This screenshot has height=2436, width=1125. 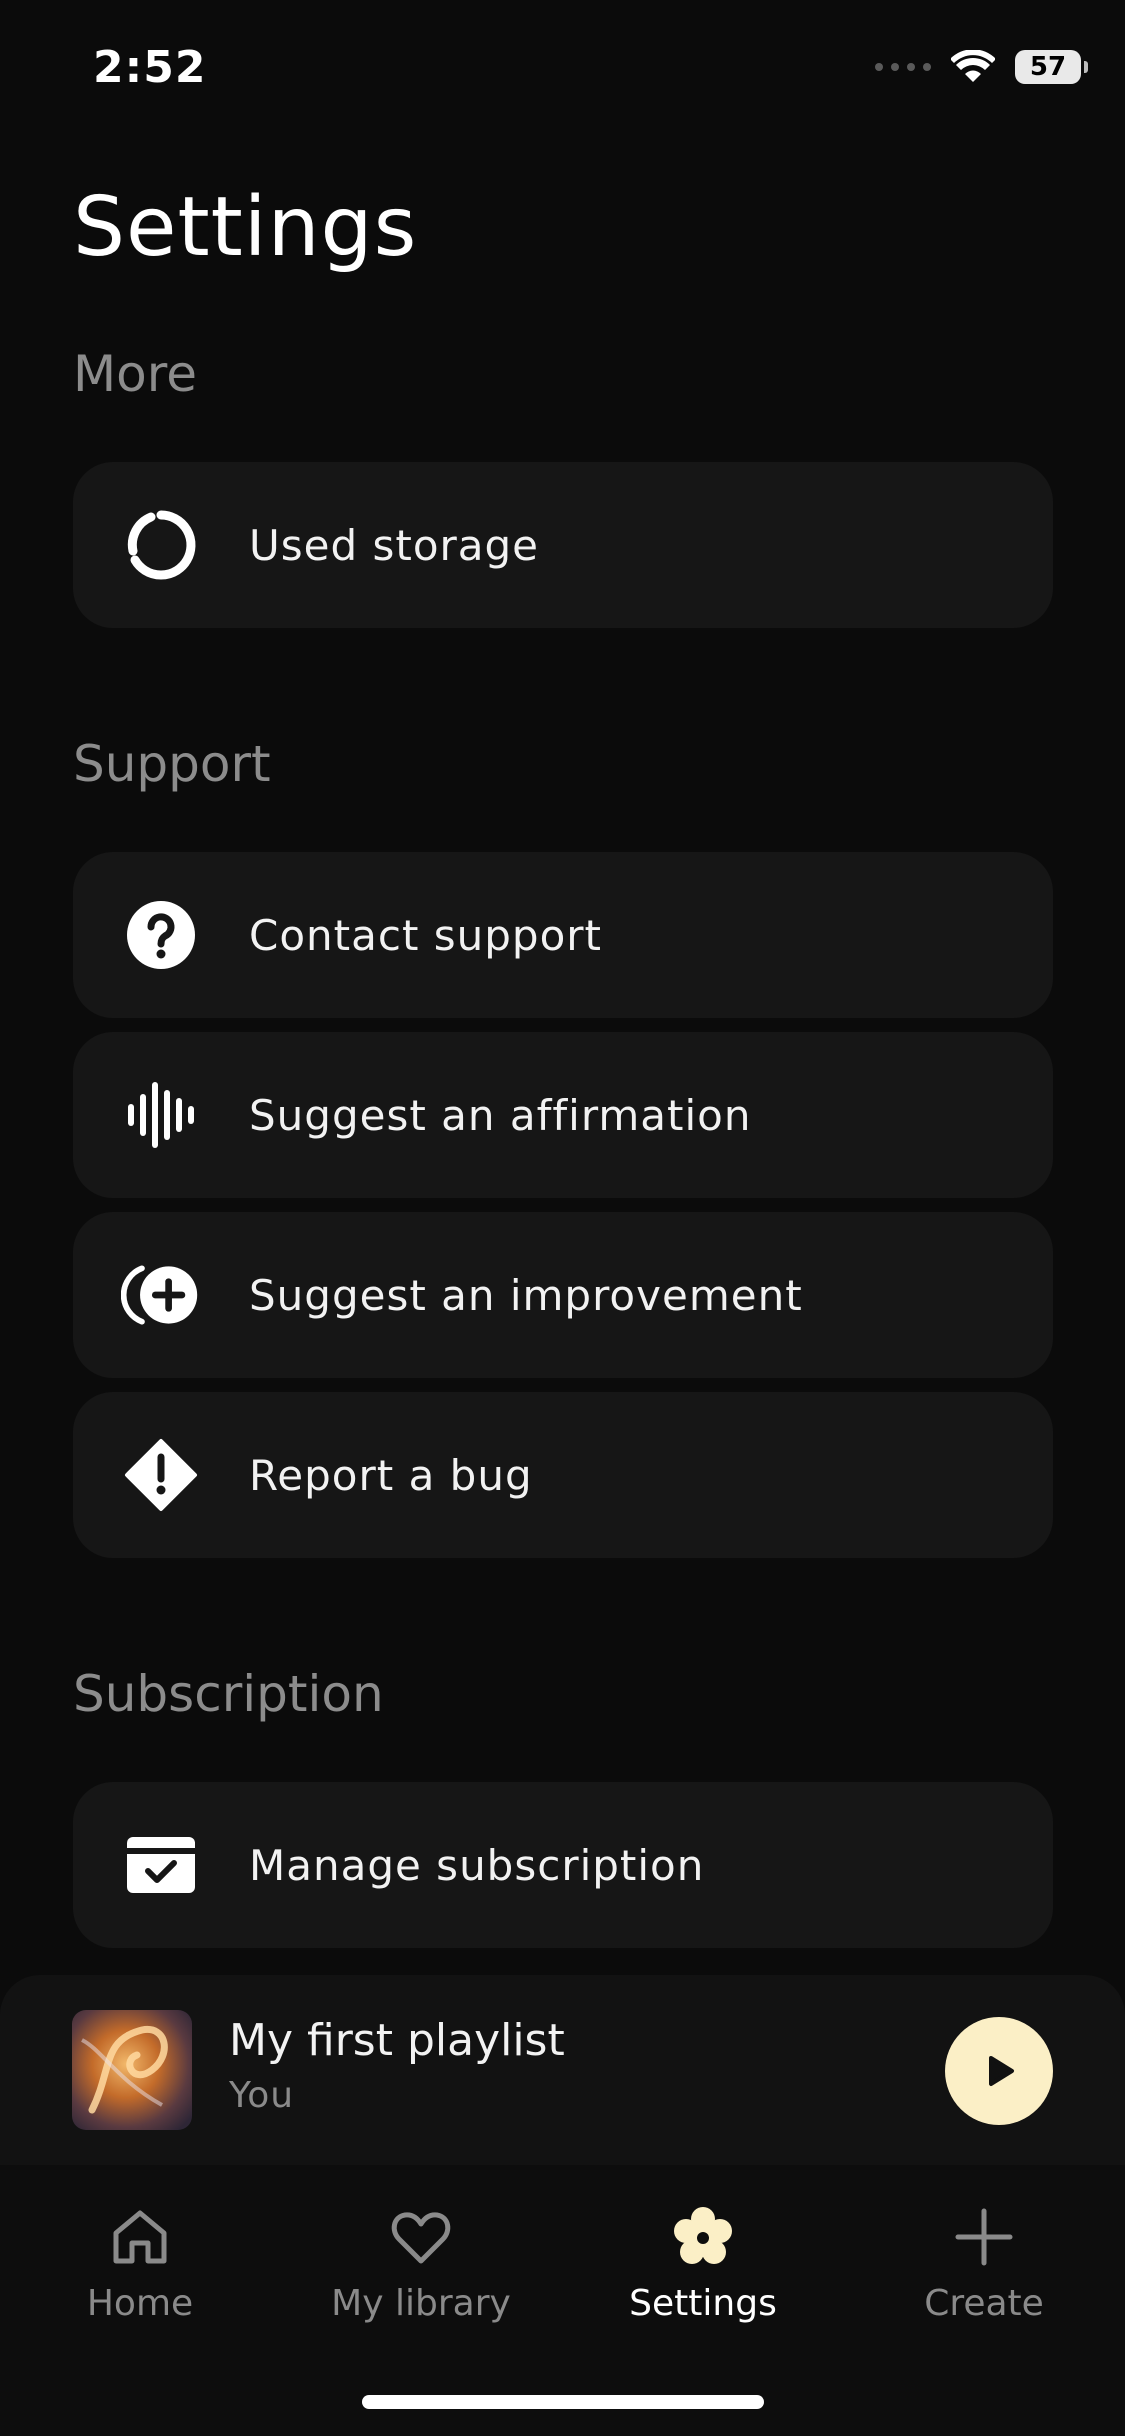 What do you see at coordinates (262, 2095) in the screenshot?
I see `now-playing-subtitle: You` at bounding box center [262, 2095].